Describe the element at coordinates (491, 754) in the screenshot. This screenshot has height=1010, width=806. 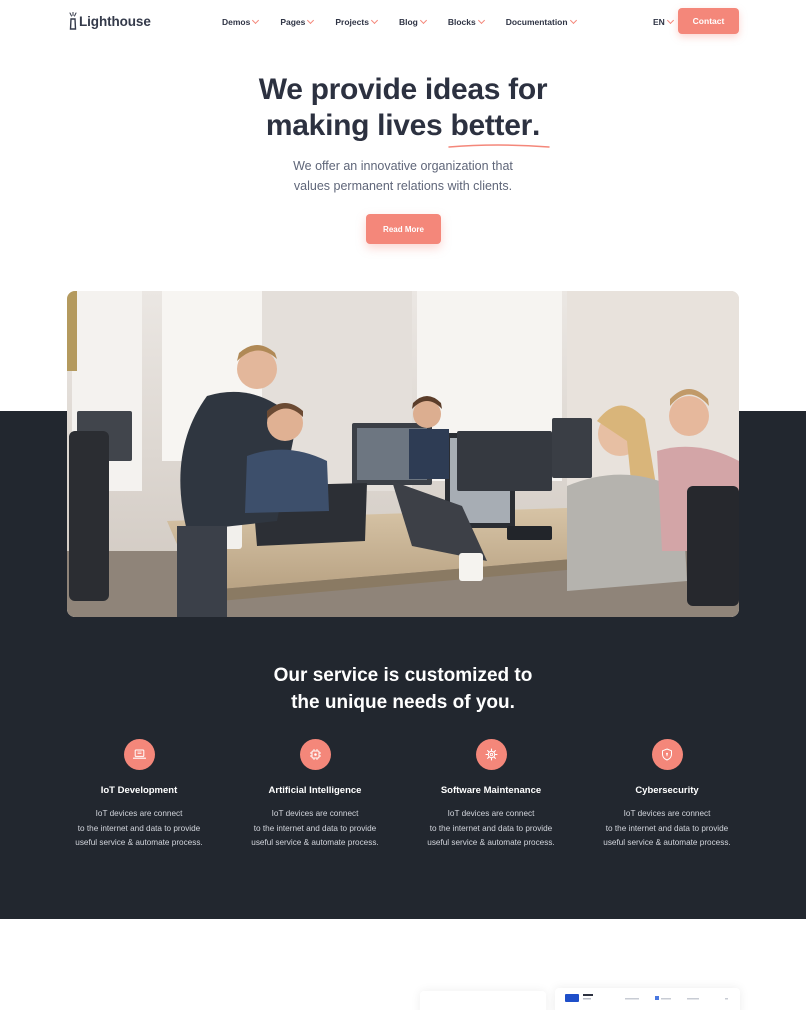
I see `gear-icon` at that location.